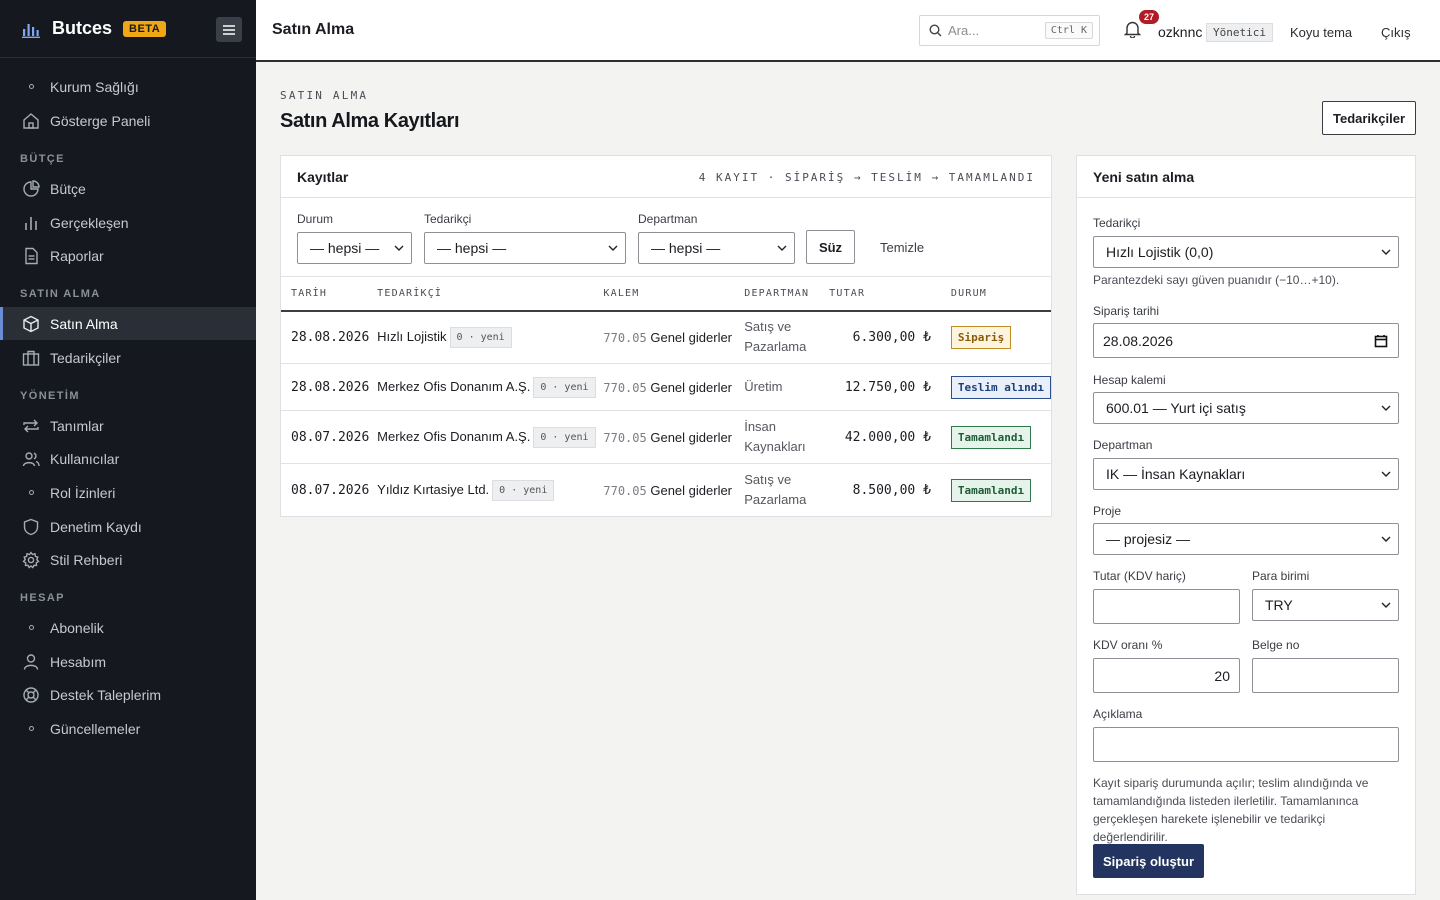 This screenshot has height=900, width=1440. I want to click on shield-icon, so click(31, 527).